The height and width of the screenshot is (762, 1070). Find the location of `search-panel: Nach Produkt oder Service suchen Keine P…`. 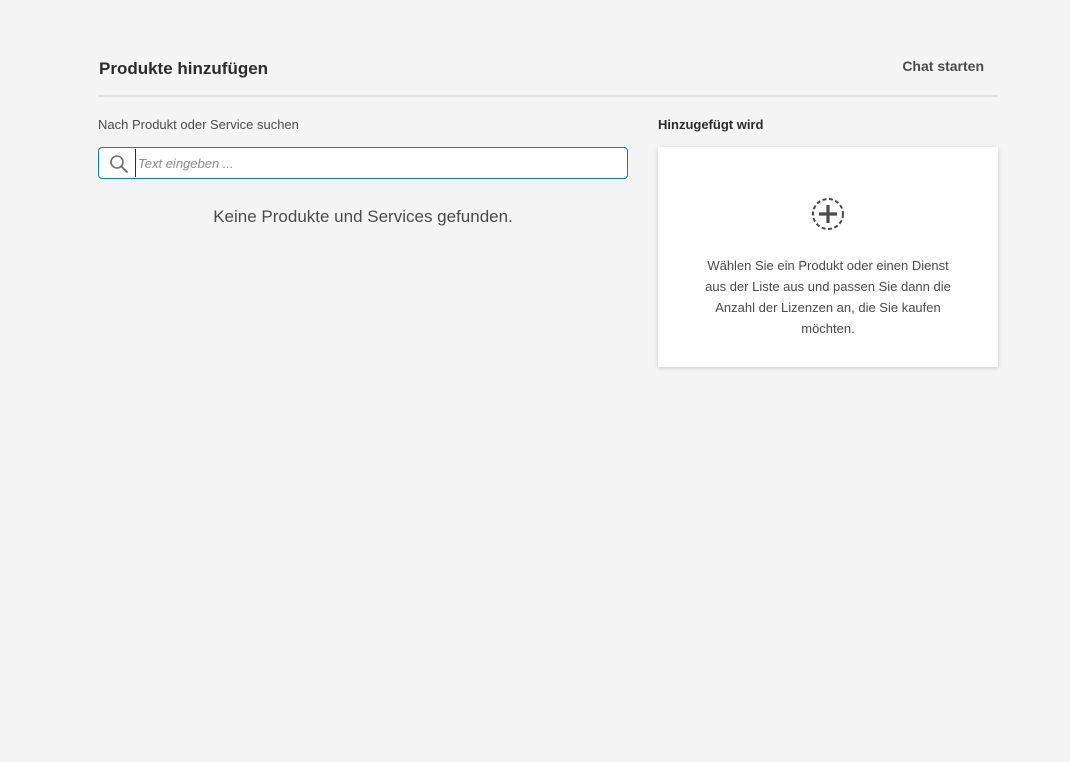

search-panel: Nach Produkt oder Service suchen Keine P… is located at coordinates (363, 171).